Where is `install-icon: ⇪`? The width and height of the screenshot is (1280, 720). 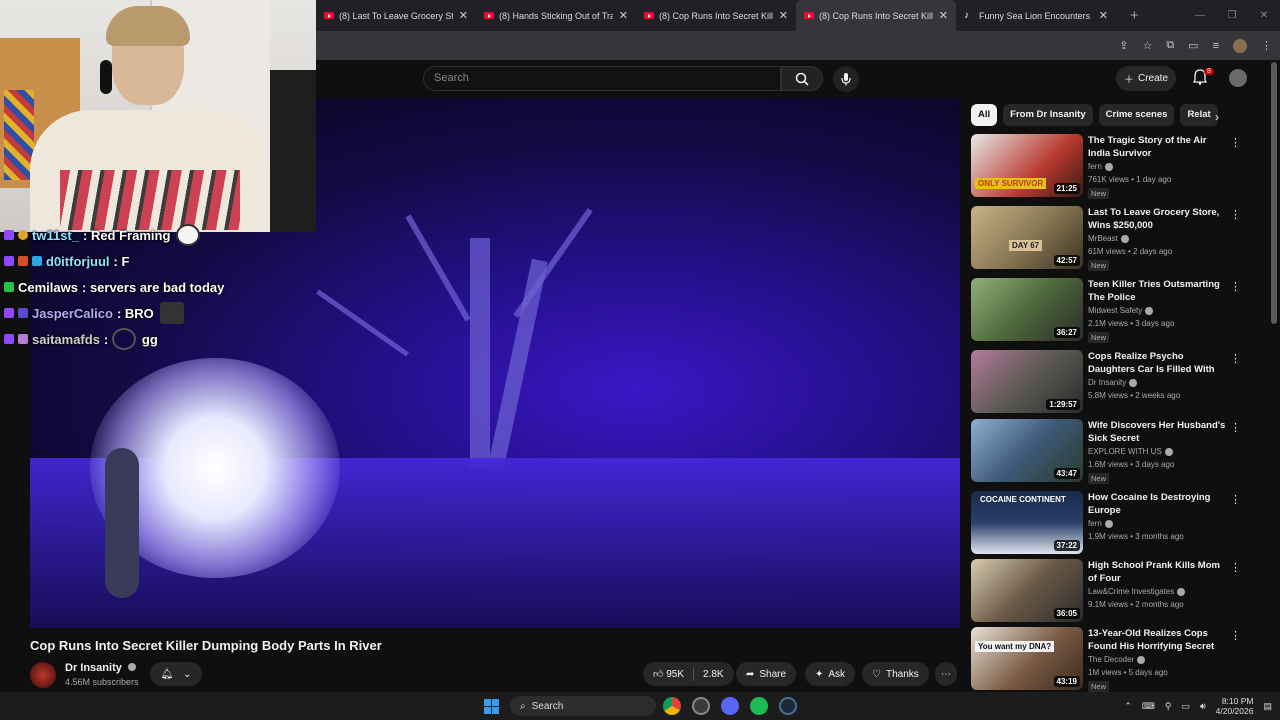 install-icon: ⇪ is located at coordinates (1123, 45).